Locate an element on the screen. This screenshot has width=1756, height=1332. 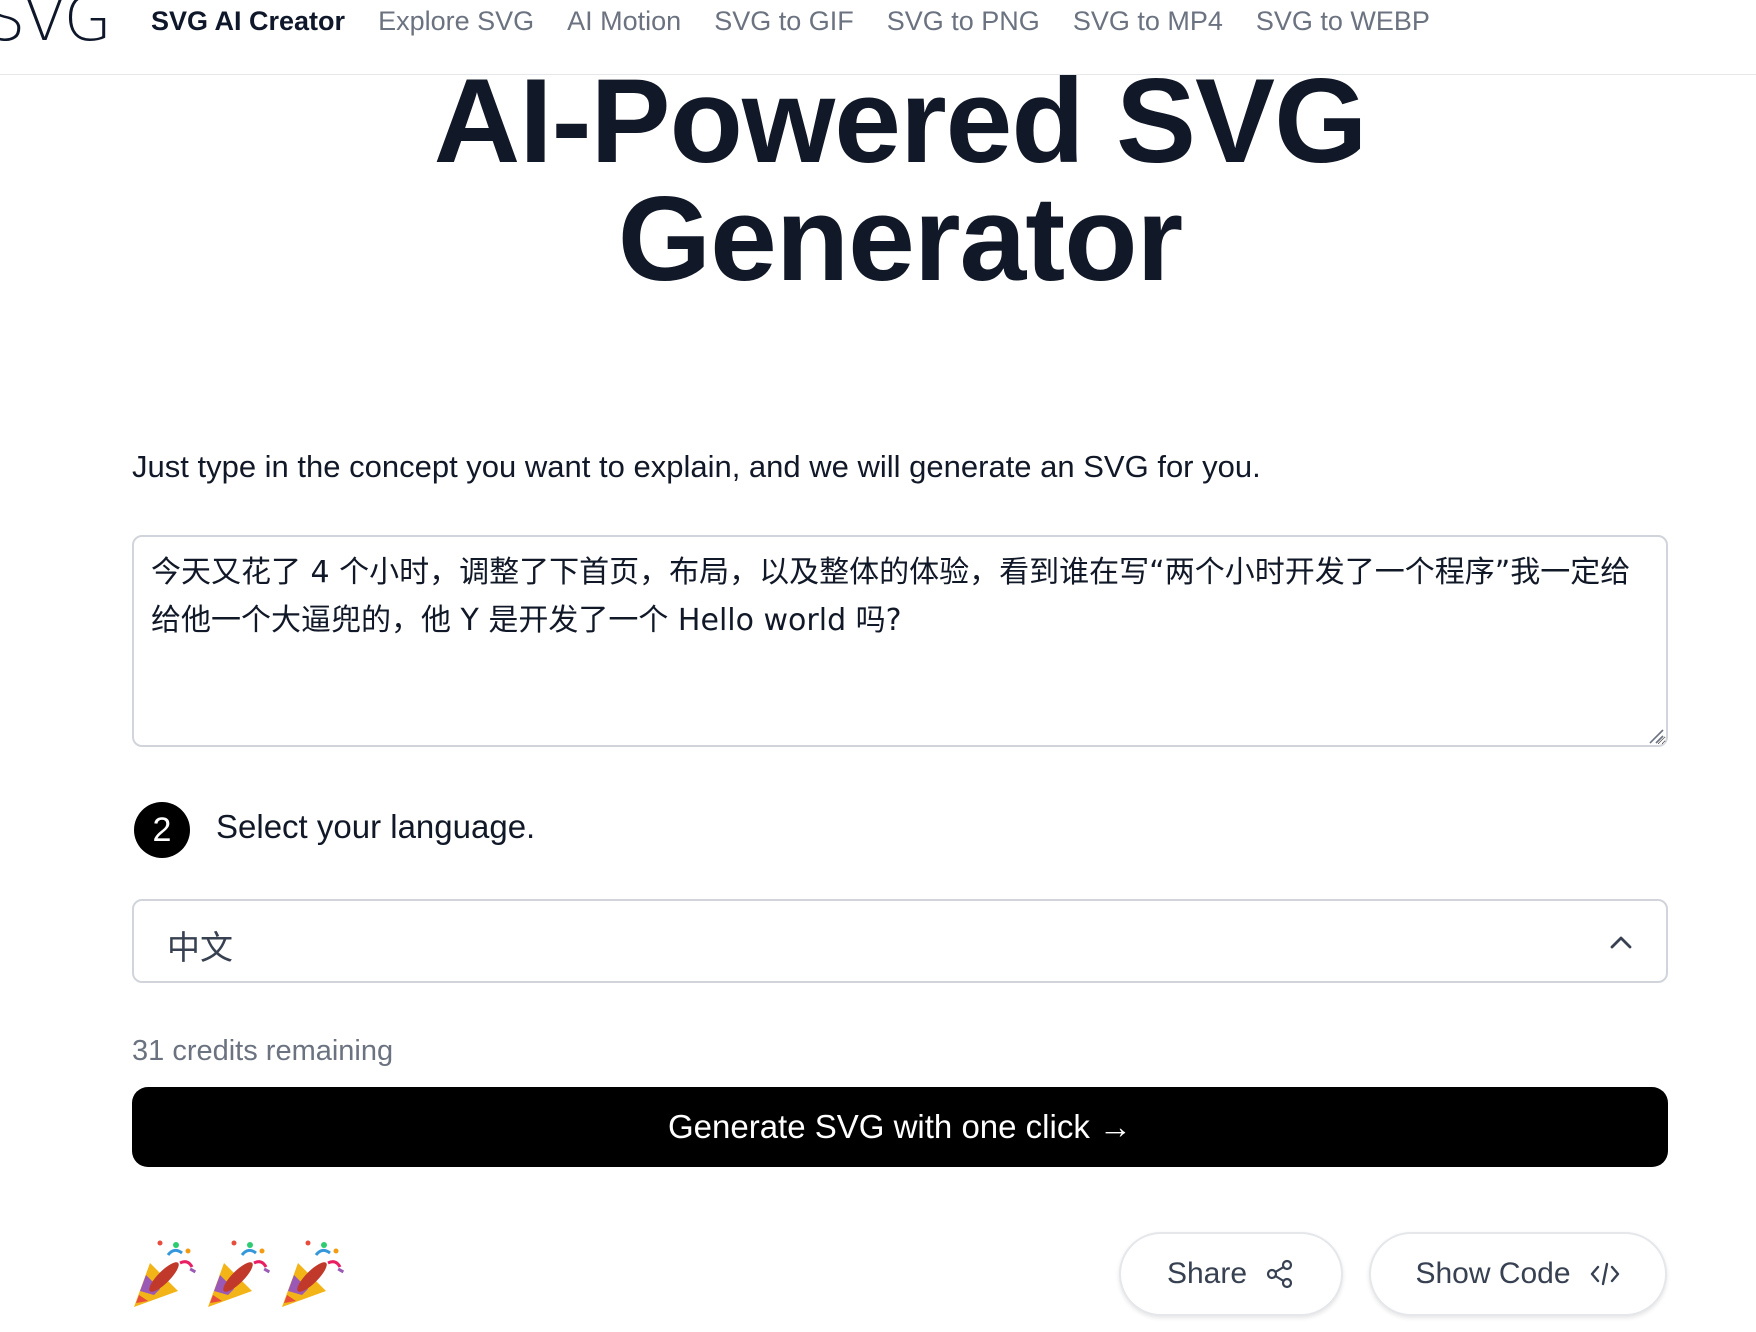
concept-input is located at coordinates (900, 641).